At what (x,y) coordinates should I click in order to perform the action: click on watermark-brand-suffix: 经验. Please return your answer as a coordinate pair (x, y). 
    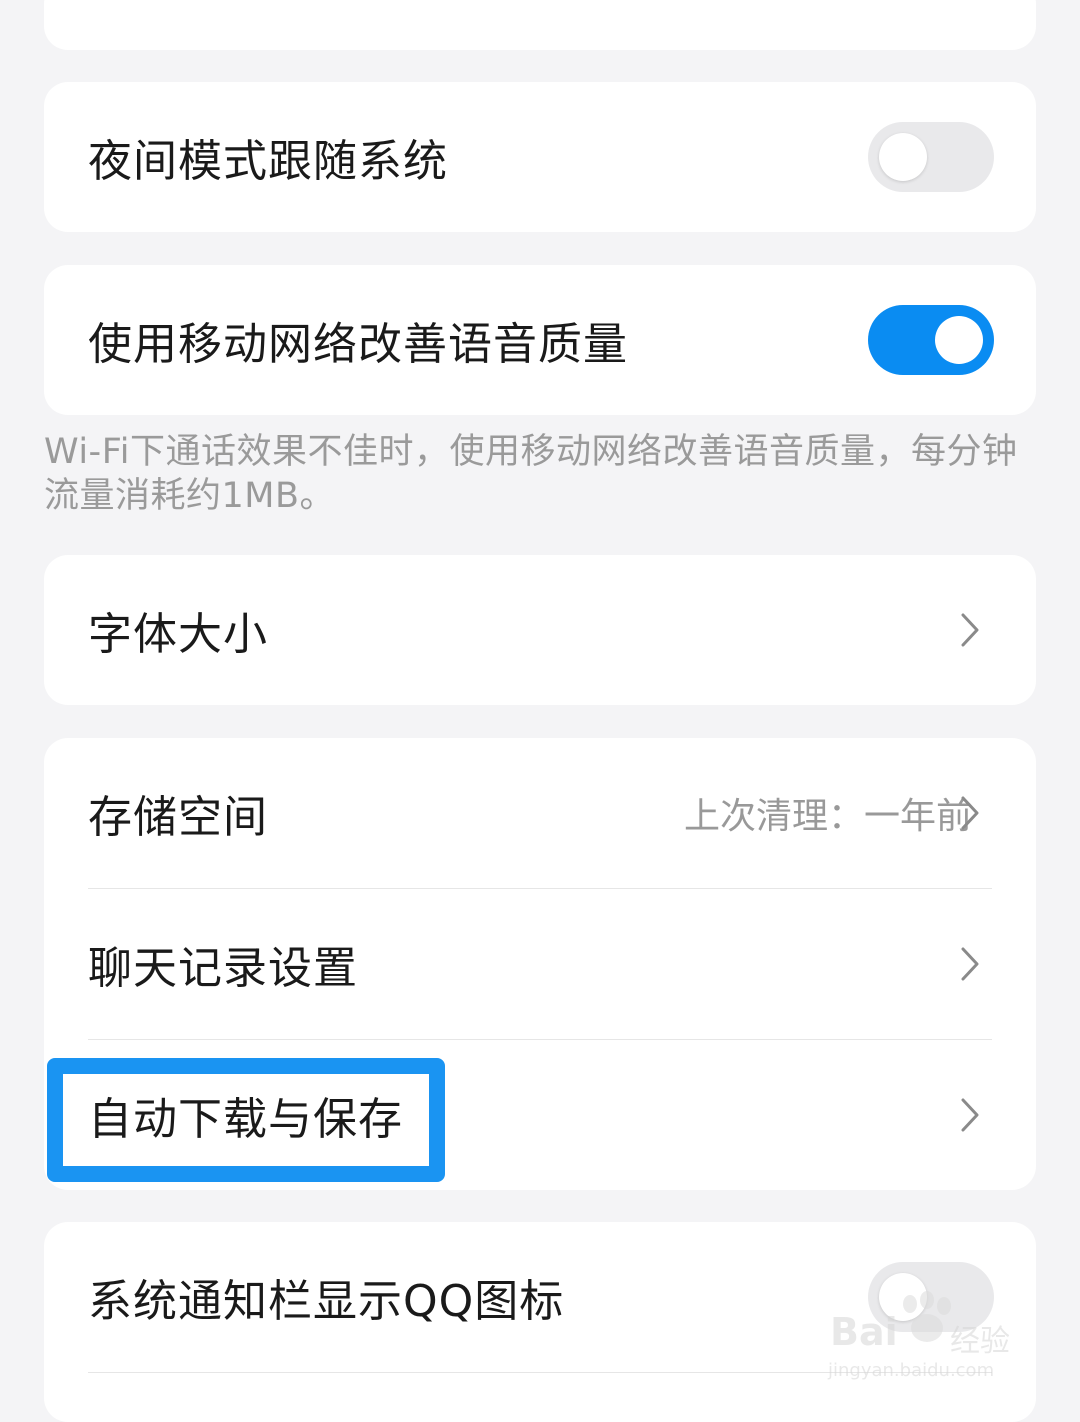
    Looking at the image, I should click on (980, 1341).